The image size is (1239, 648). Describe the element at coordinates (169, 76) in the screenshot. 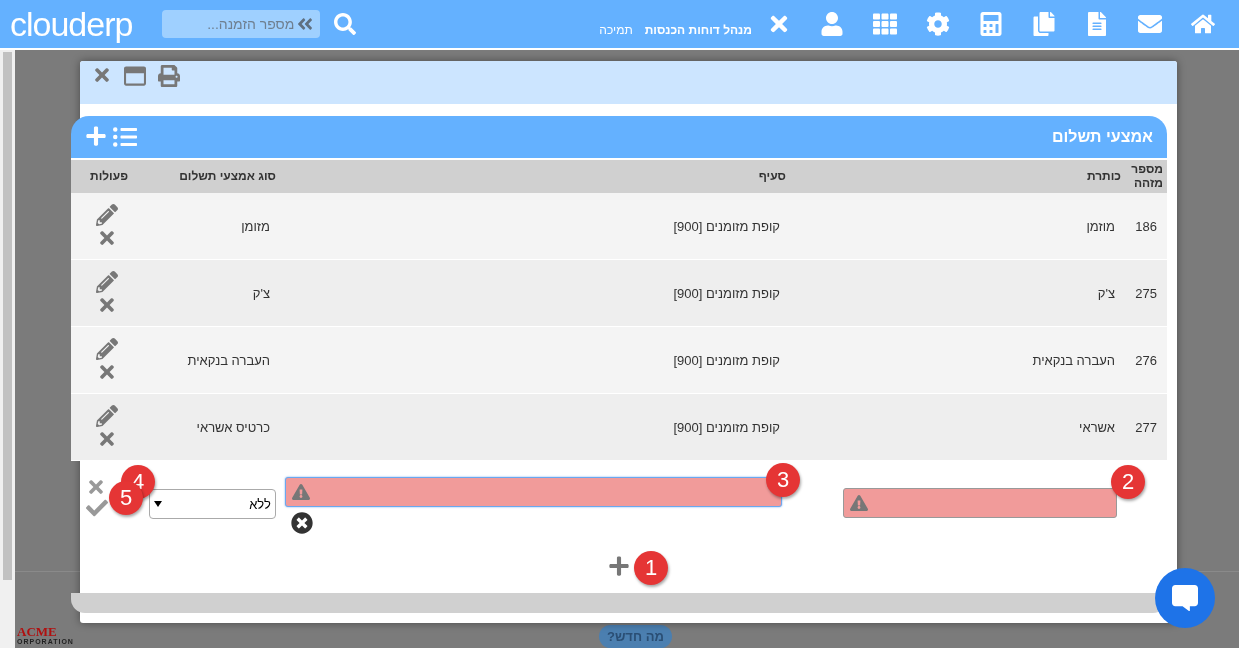

I see `print-icon` at that location.